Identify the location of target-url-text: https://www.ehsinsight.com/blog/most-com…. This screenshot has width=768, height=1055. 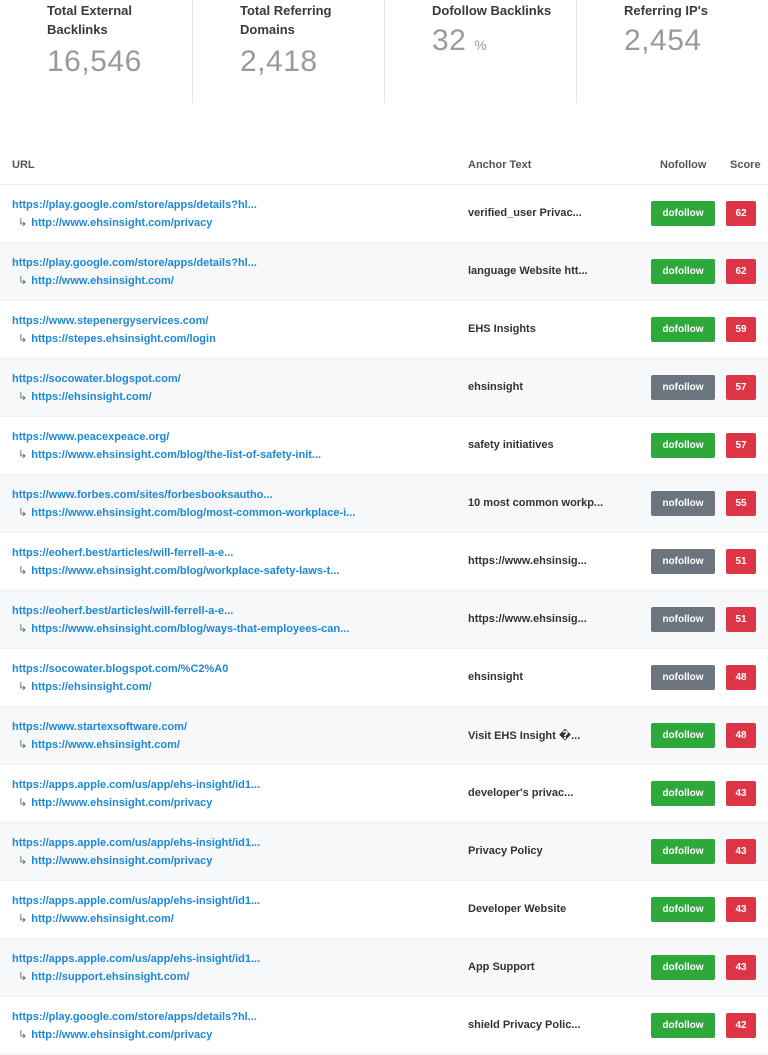
(193, 513).